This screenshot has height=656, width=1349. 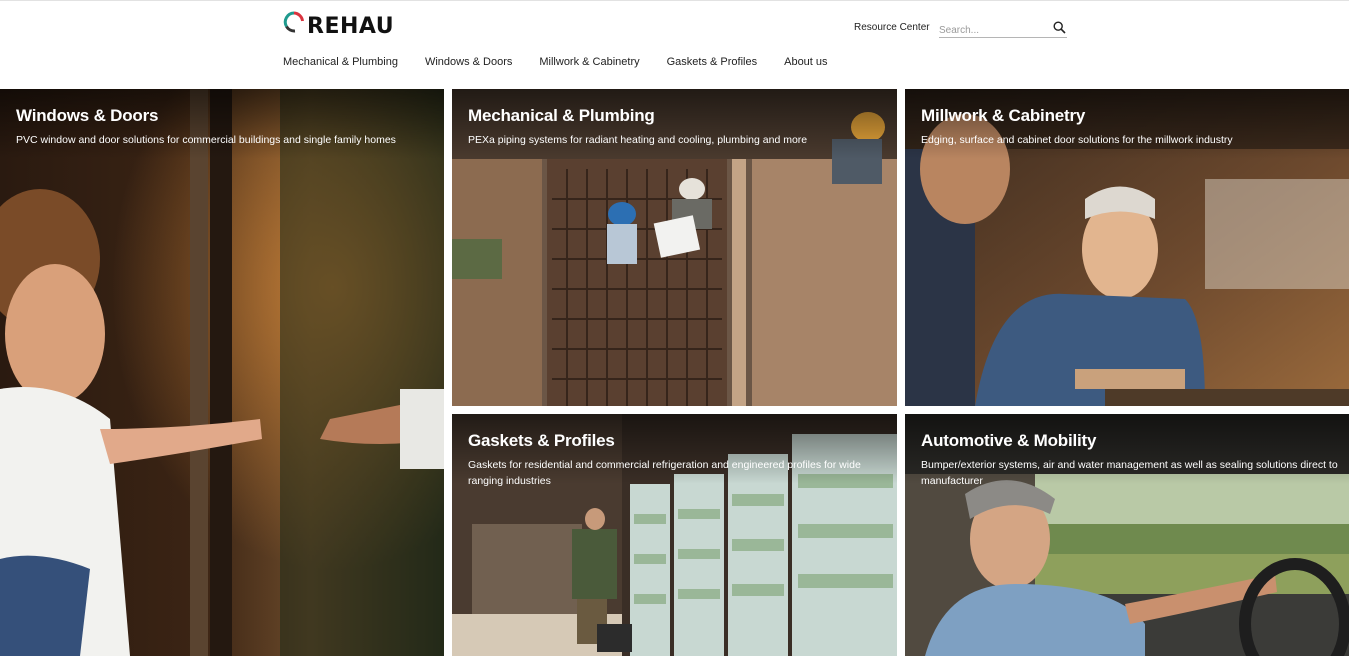 I want to click on logo-wordmark: REHAU, so click(x=351, y=26).